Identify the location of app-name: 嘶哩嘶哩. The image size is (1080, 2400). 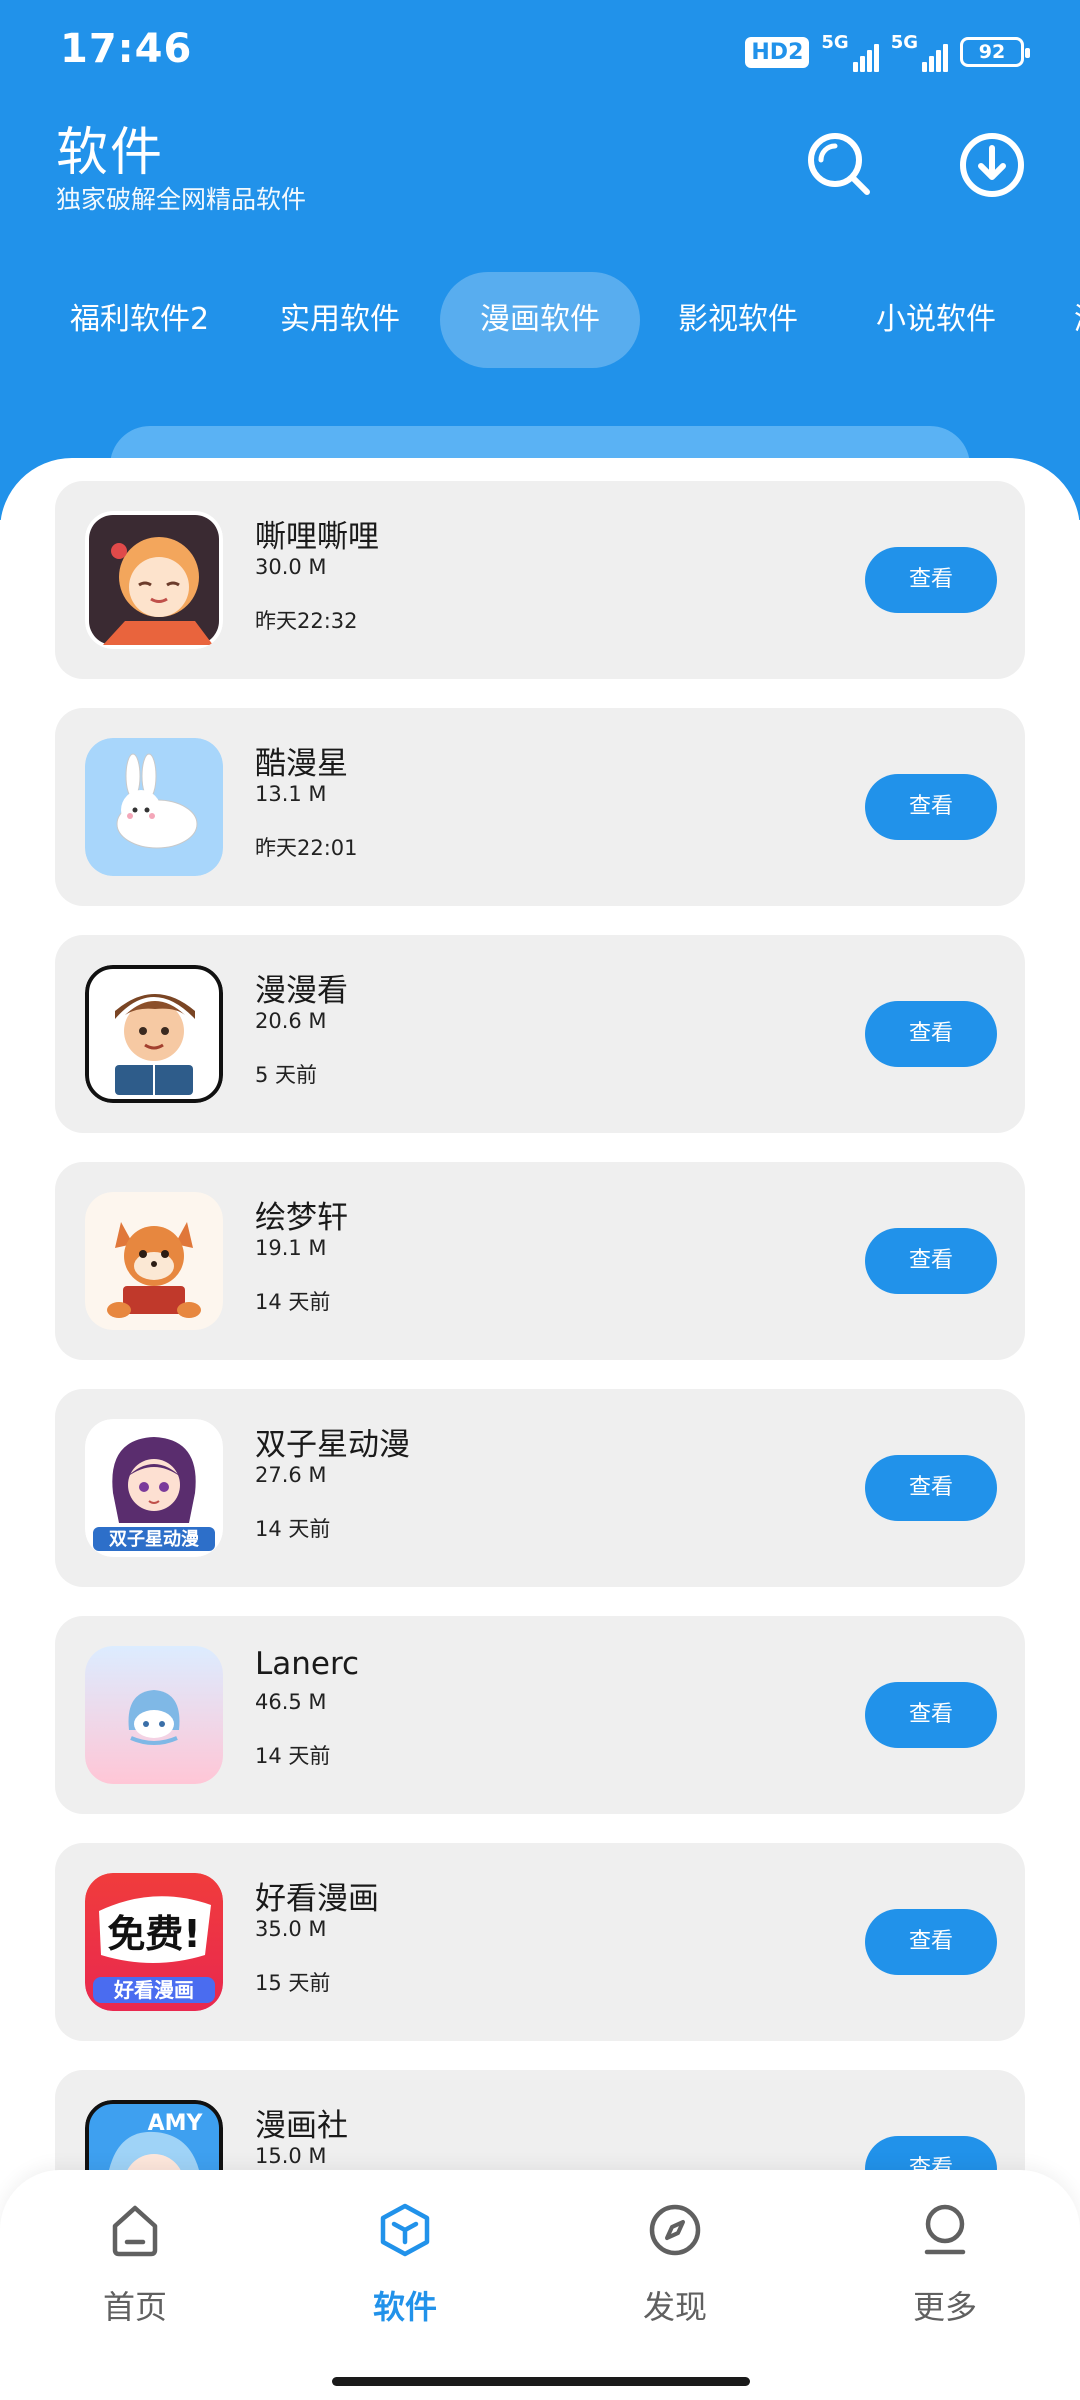
(317, 537).